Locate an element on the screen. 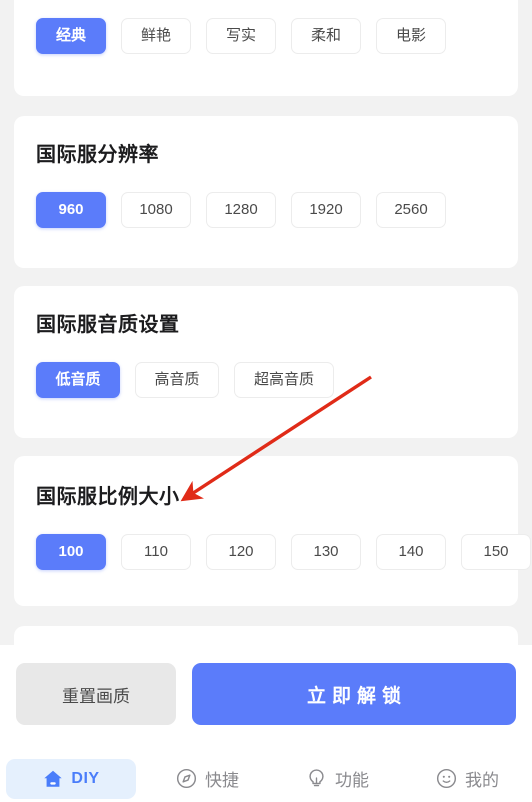 This screenshot has width=532, height=802. chip-scale-size-2: 120 is located at coordinates (241, 552).